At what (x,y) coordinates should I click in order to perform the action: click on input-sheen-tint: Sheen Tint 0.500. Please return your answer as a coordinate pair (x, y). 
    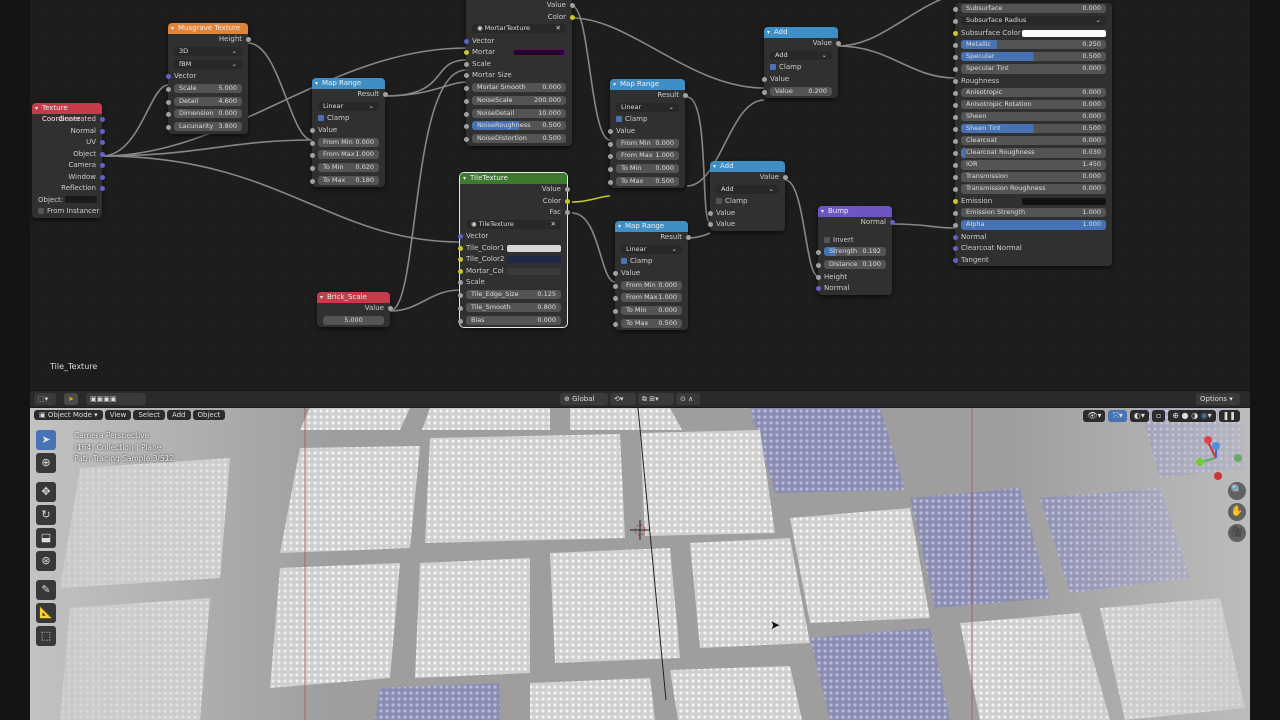
    Looking at the image, I should click on (1032, 130).